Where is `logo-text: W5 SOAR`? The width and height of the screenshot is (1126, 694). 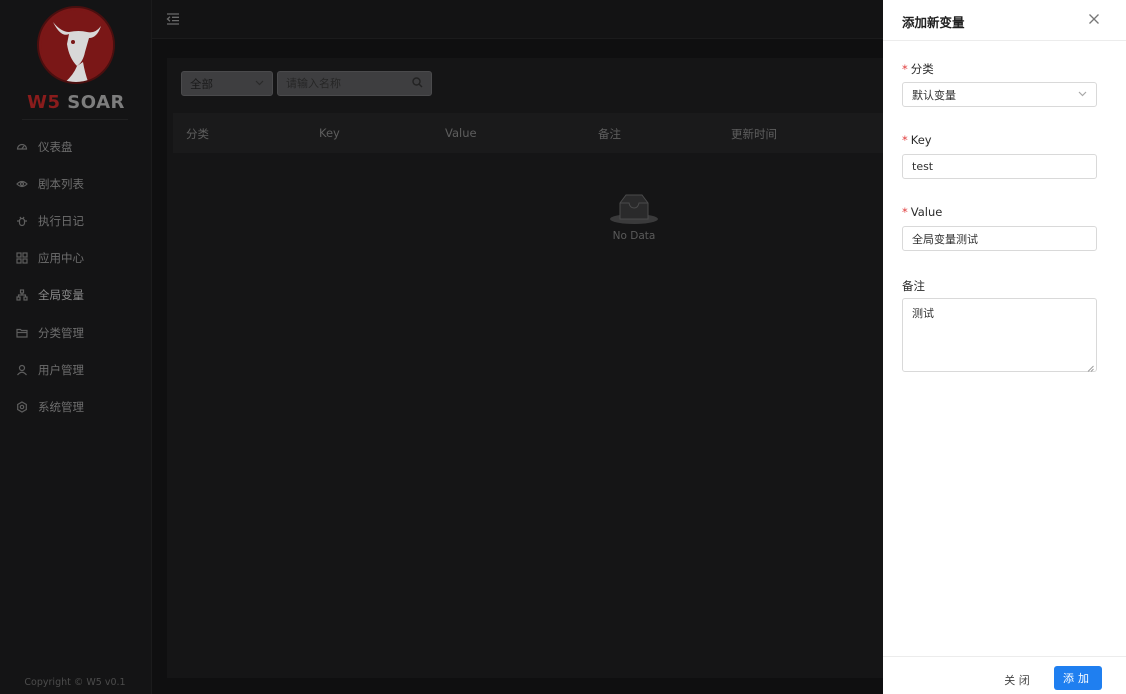 logo-text: W5 SOAR is located at coordinates (76, 102).